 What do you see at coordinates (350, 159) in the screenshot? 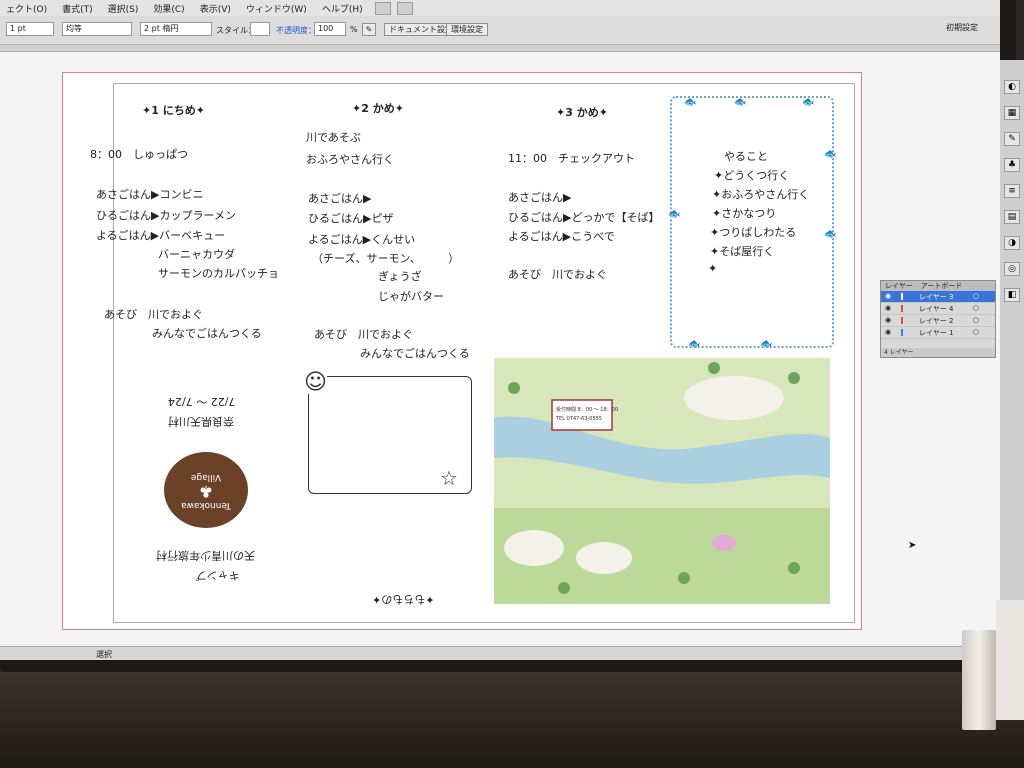
I see `day2-line: おふろやさん行く` at bounding box center [350, 159].